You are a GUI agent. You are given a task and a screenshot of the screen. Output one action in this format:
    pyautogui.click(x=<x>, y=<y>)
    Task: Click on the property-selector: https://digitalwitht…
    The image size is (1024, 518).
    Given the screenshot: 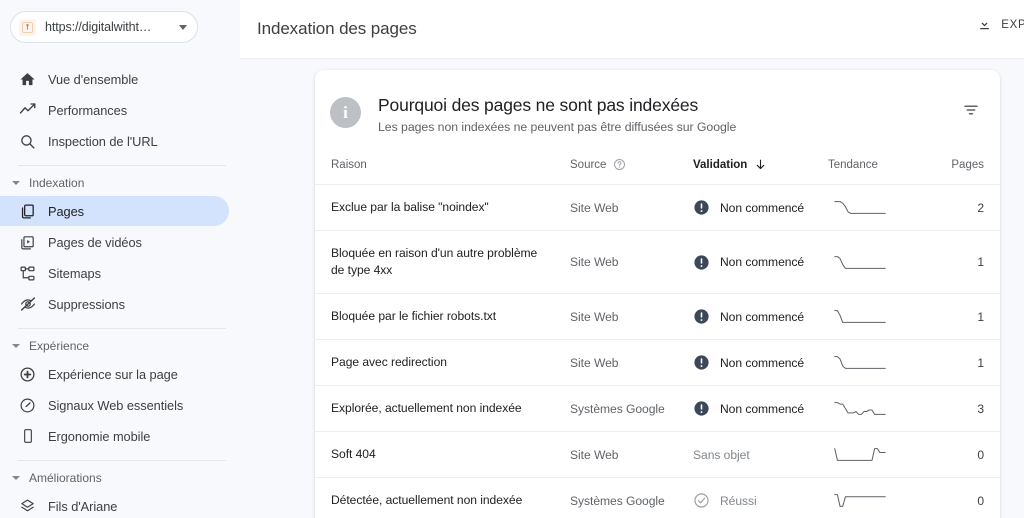 What is the action you would take?
    pyautogui.click(x=104, y=27)
    